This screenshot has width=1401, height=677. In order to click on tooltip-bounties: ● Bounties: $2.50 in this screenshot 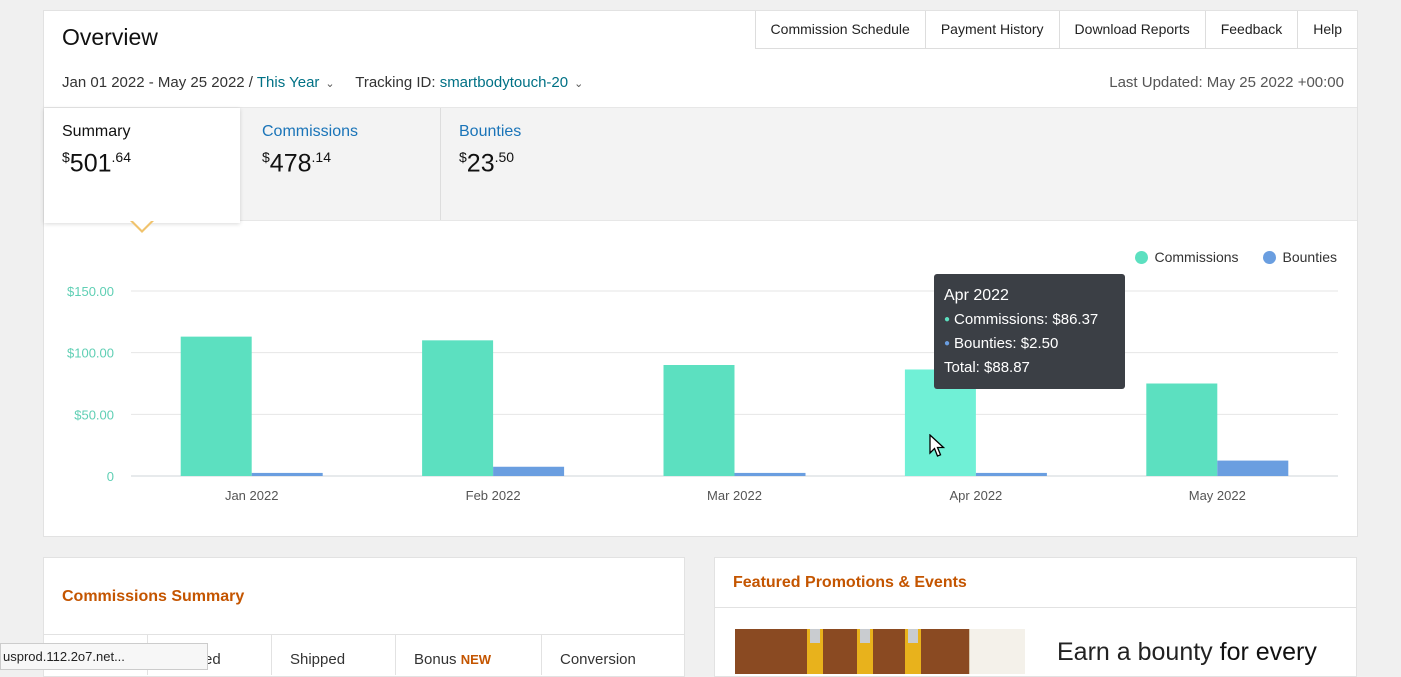, I will do `click(1001, 343)`.